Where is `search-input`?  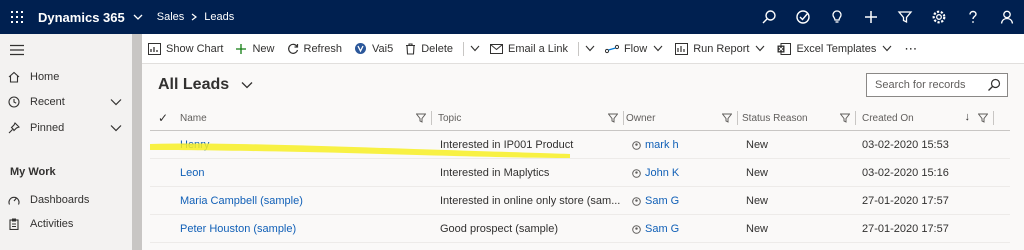
search-input is located at coordinates (931, 85).